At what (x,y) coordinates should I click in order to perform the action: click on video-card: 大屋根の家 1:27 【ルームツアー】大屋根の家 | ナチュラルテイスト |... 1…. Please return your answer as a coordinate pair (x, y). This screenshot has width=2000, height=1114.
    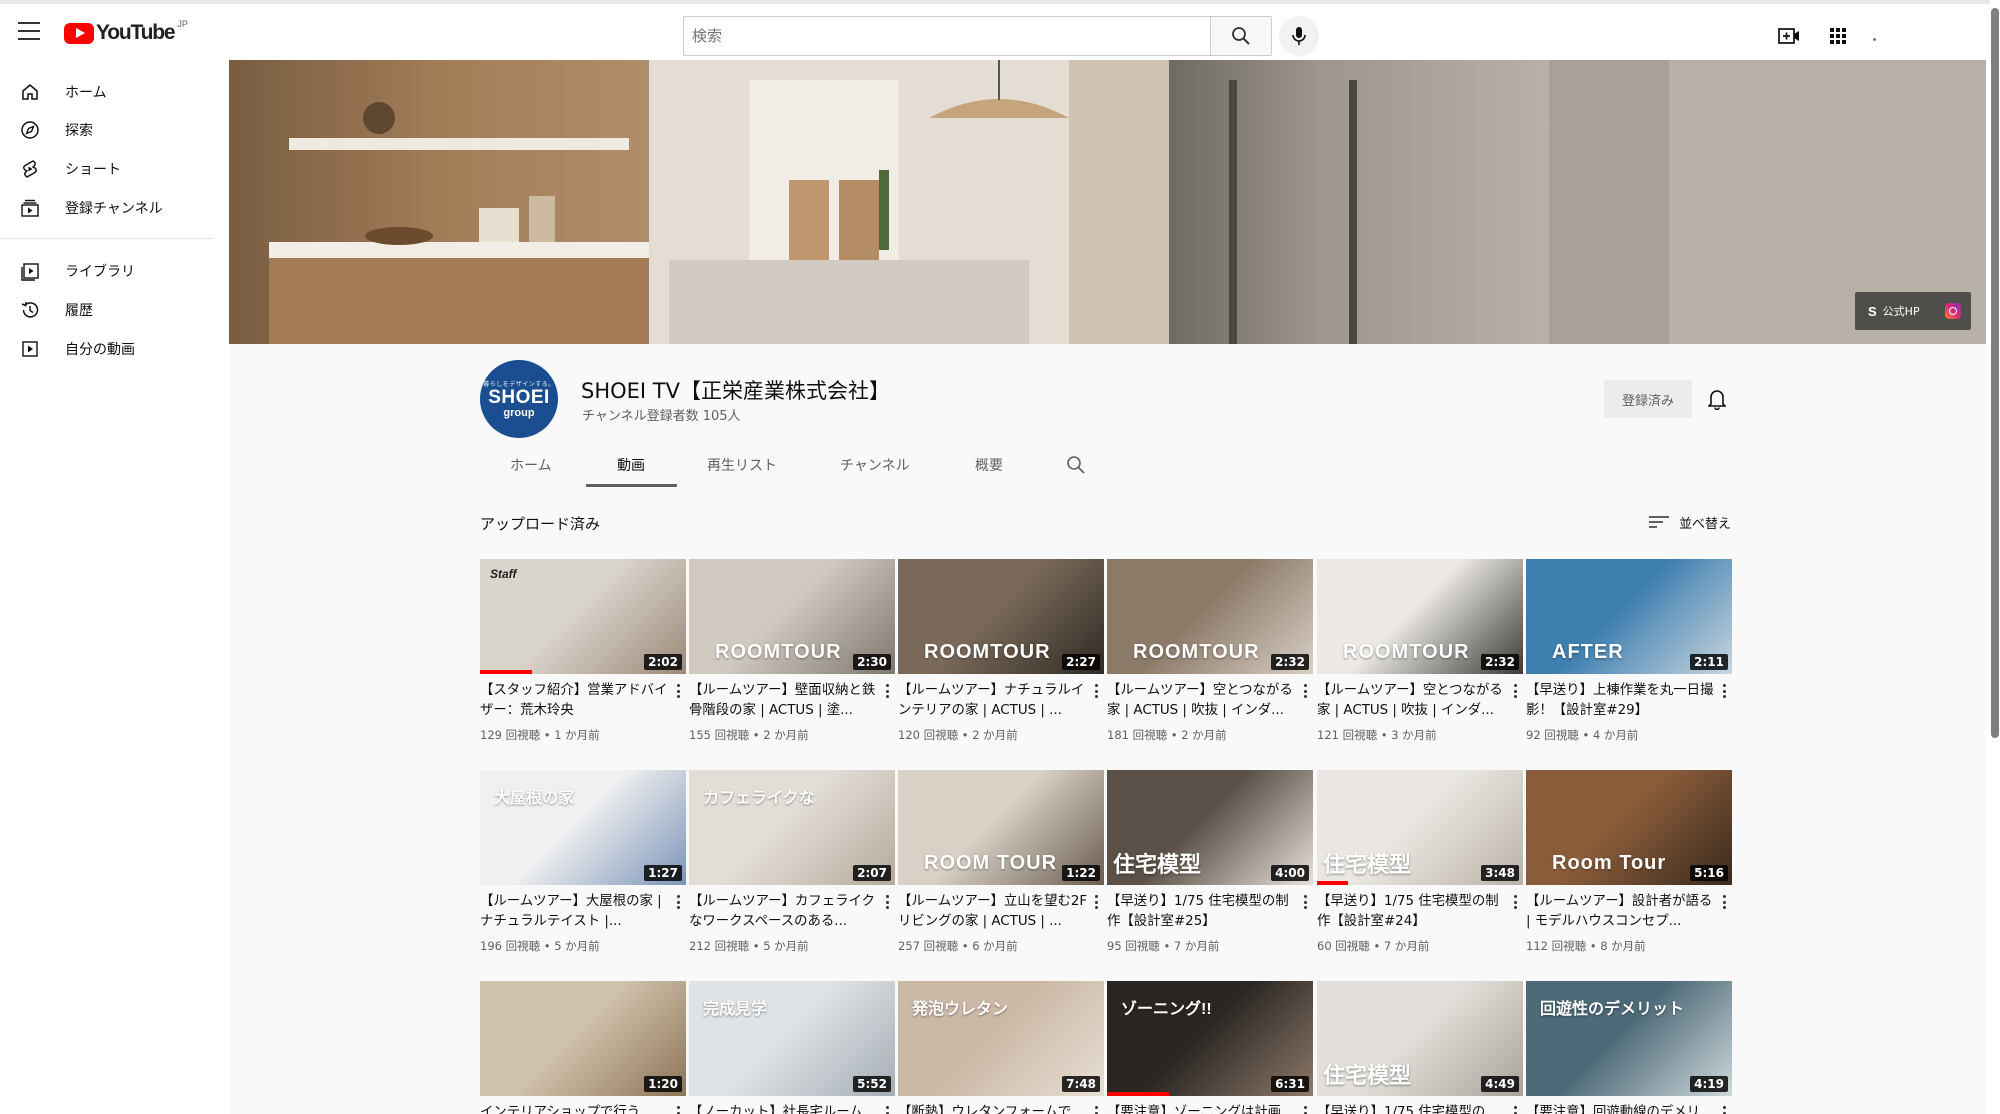
    Looking at the image, I should click on (583, 861).